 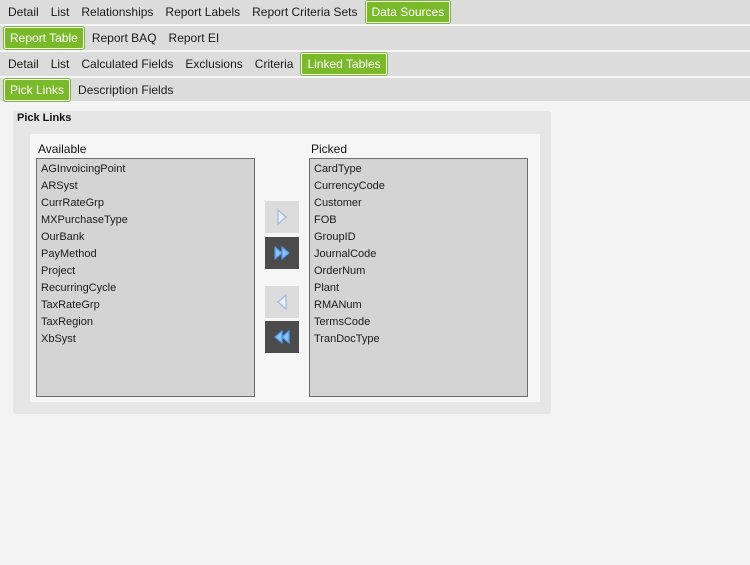 What do you see at coordinates (145, 305) in the screenshot?
I see `list-item: TaxRateGrp` at bounding box center [145, 305].